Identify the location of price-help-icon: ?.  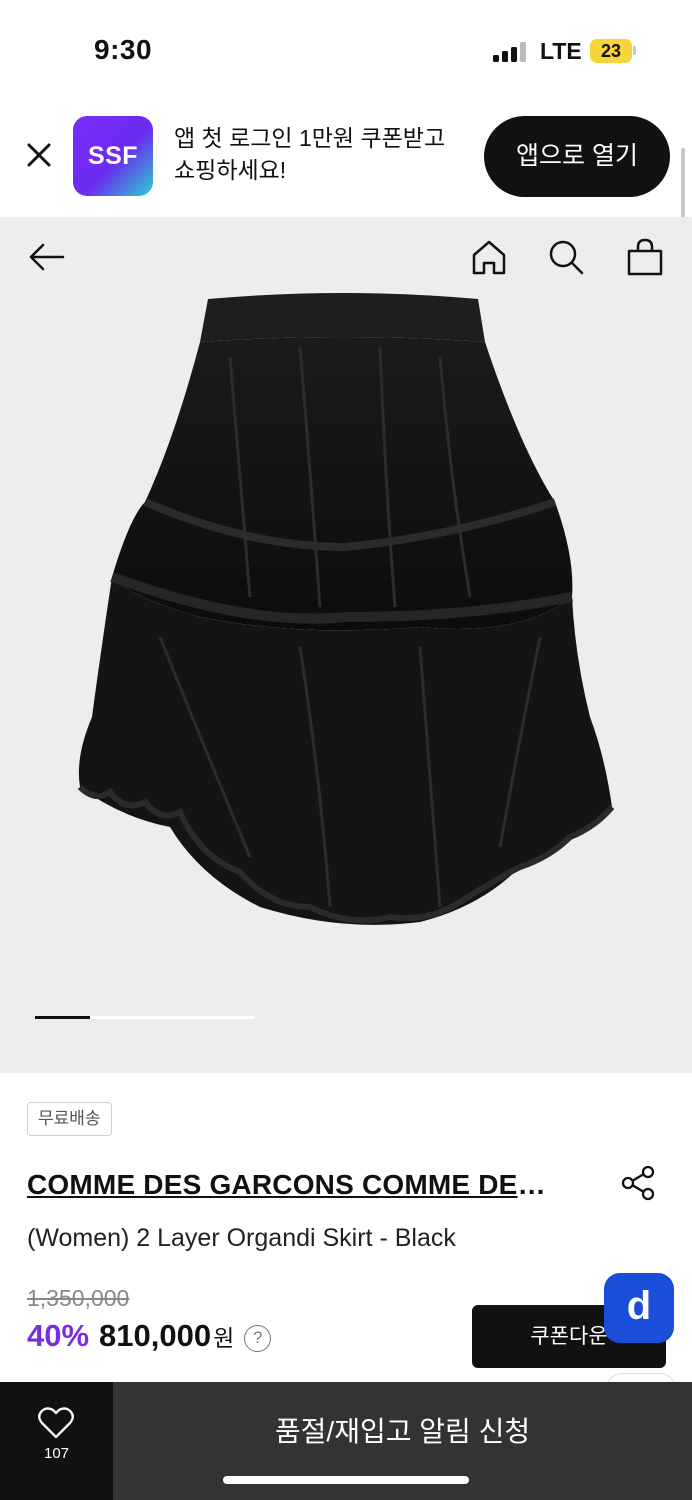
(258, 1338).